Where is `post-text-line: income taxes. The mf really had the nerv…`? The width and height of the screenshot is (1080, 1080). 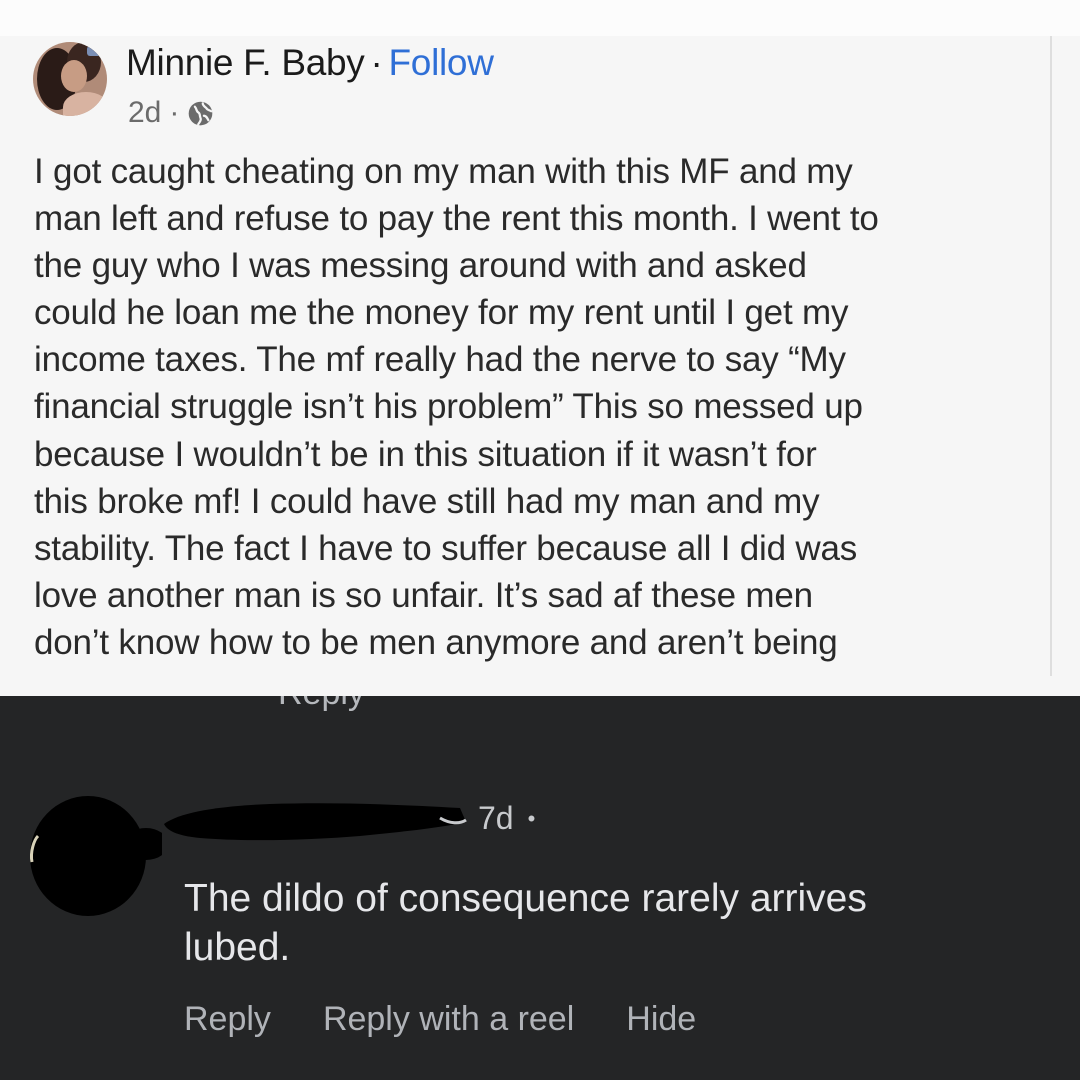 post-text-line: income taxes. The mf really had the nerv… is located at coordinates (440, 360).